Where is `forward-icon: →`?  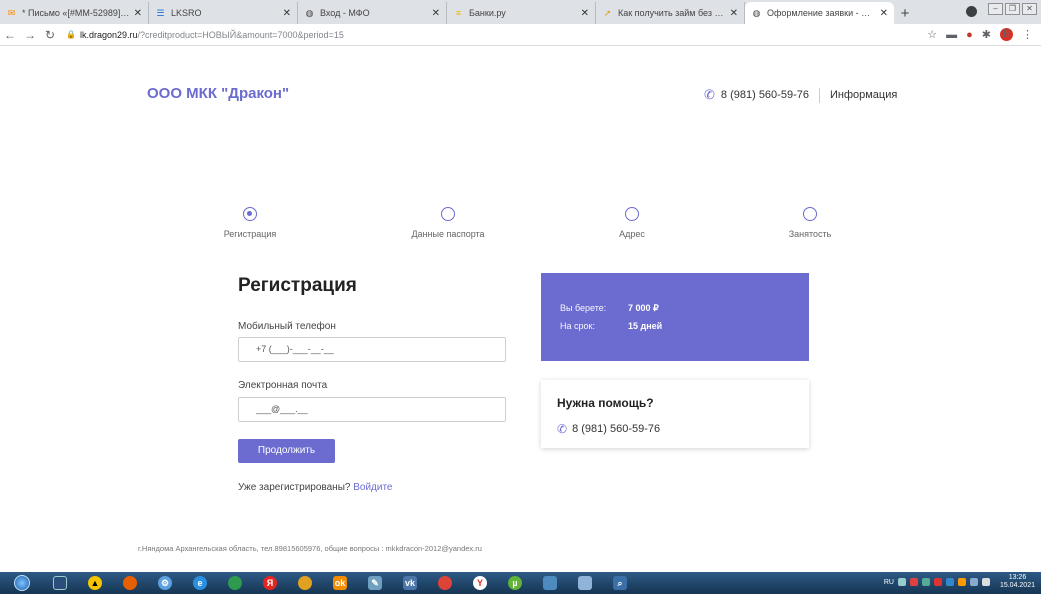
forward-icon: → is located at coordinates (30, 35).